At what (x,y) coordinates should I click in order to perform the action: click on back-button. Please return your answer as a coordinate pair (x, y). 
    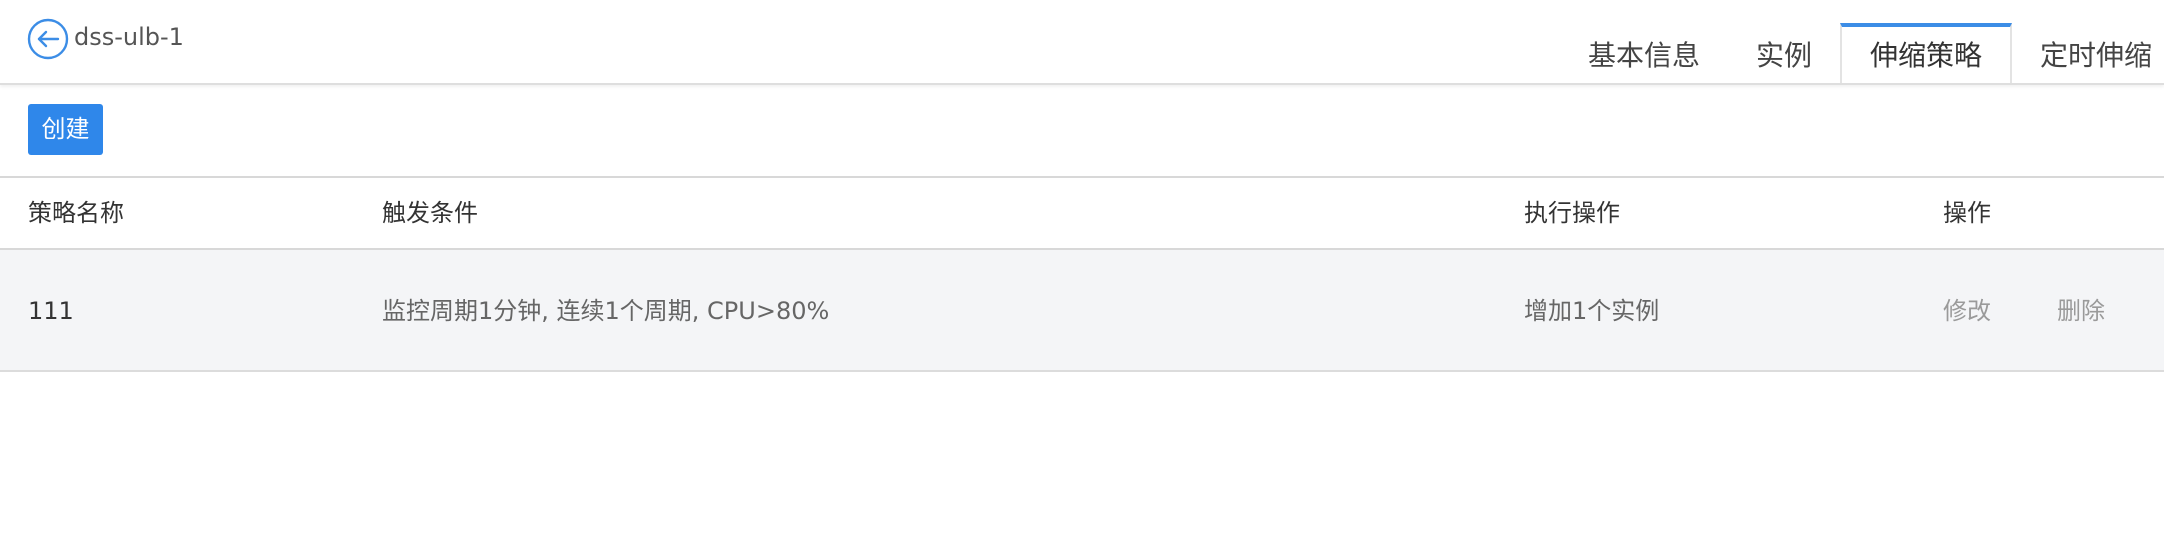
    Looking at the image, I should click on (48, 39).